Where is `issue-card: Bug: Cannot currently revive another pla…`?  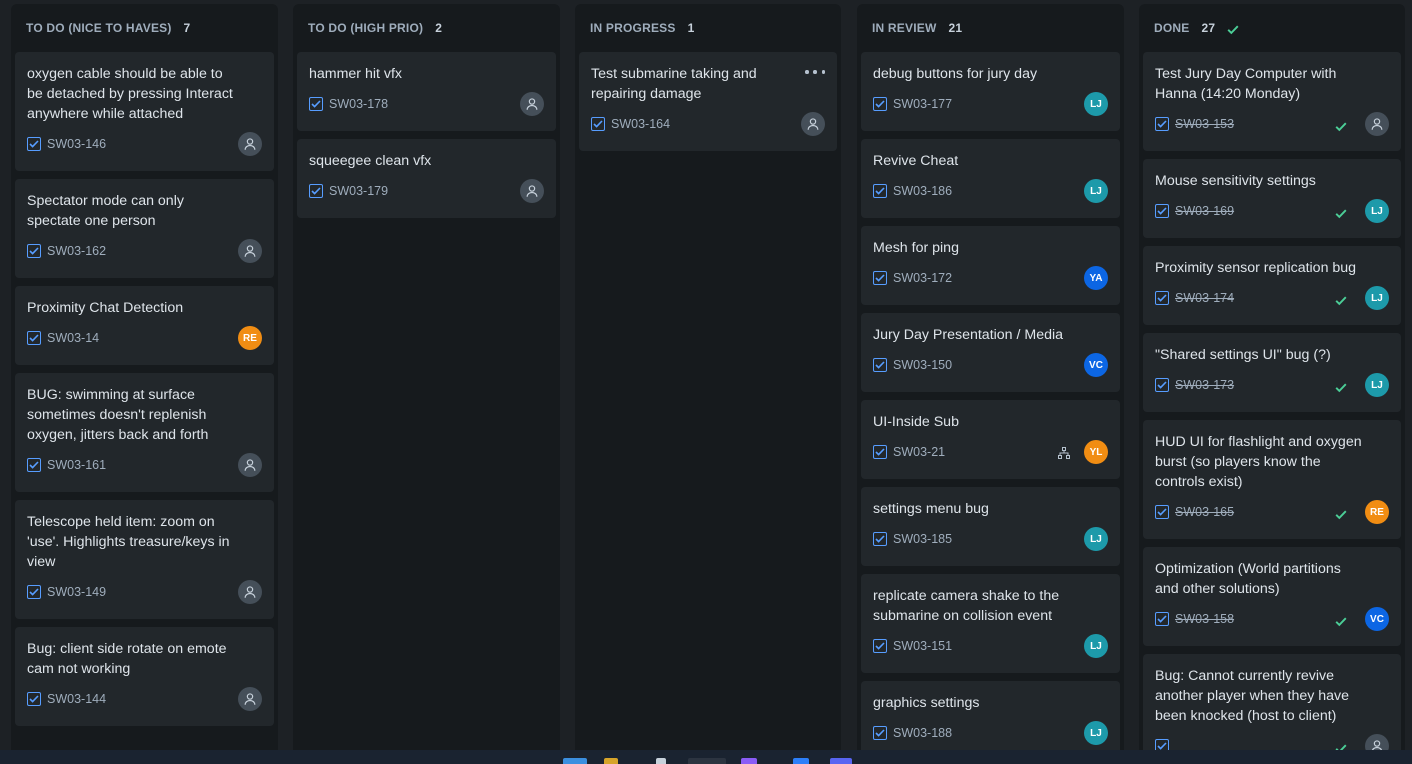 issue-card: Bug: Cannot currently revive another pla… is located at coordinates (1272, 705).